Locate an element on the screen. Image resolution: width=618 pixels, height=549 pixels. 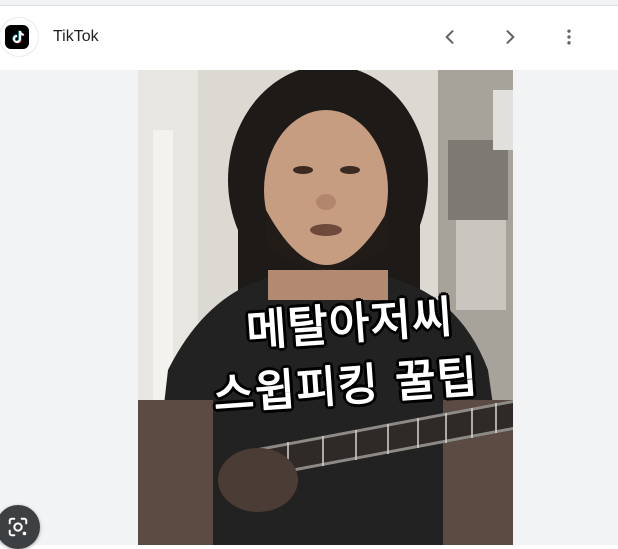
site-name: TikTok is located at coordinates (76, 37).